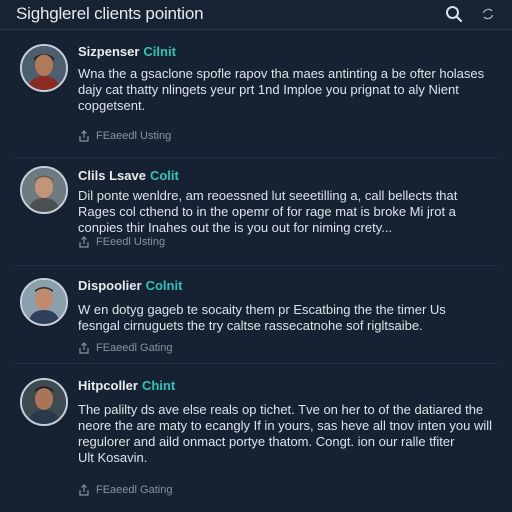 The image size is (512, 512). What do you see at coordinates (158, 385) in the screenshot?
I see `client-role: Chint` at bounding box center [158, 385].